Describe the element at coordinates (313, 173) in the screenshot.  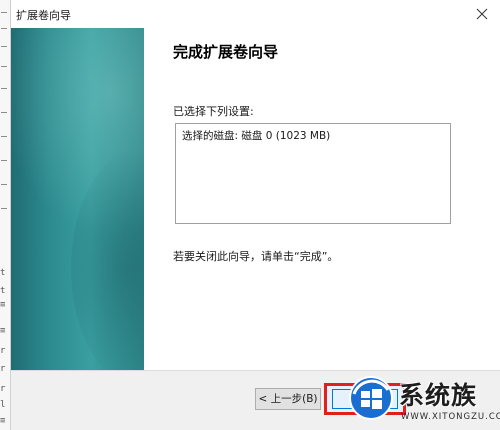
I see `settings-summary-box: 选择的磁盘: 磁盘 0 (1023 MB)` at that location.